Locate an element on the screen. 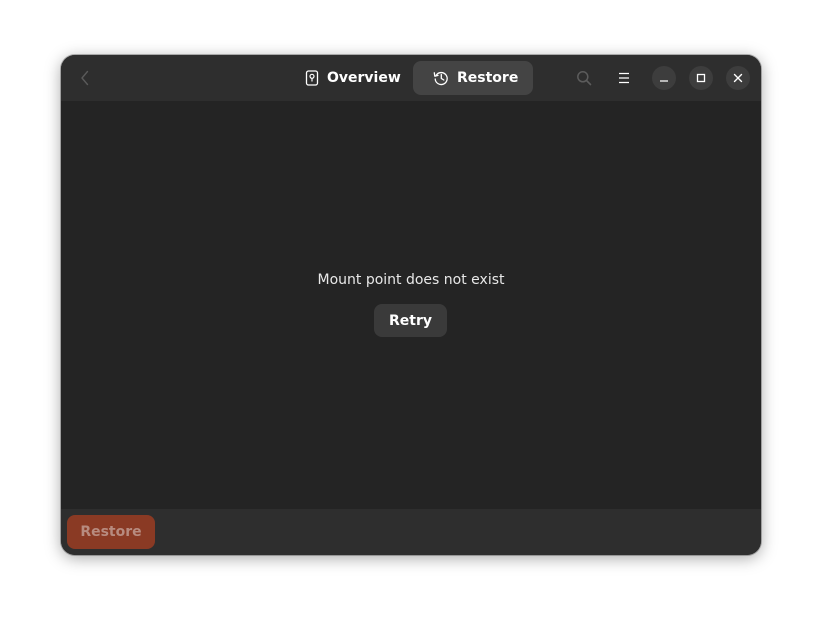 The image size is (822, 622). tab-restore: Restore is located at coordinates (473, 78).